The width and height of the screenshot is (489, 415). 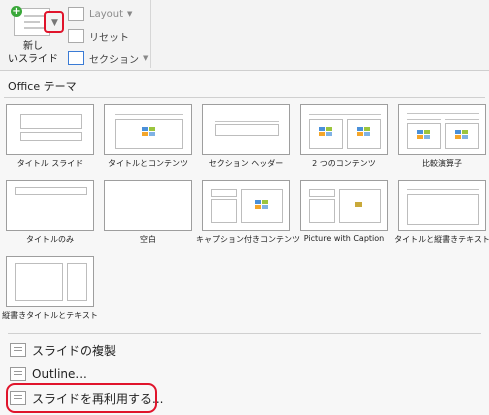 What do you see at coordinates (76, 58) in the screenshot?
I see `section-icon` at bounding box center [76, 58].